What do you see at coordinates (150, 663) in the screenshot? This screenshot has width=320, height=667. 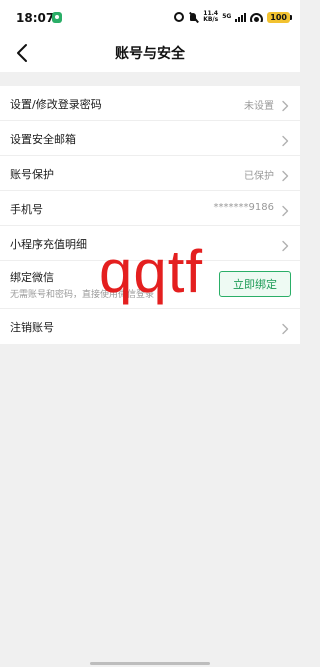 I see `home-indicator` at bounding box center [150, 663].